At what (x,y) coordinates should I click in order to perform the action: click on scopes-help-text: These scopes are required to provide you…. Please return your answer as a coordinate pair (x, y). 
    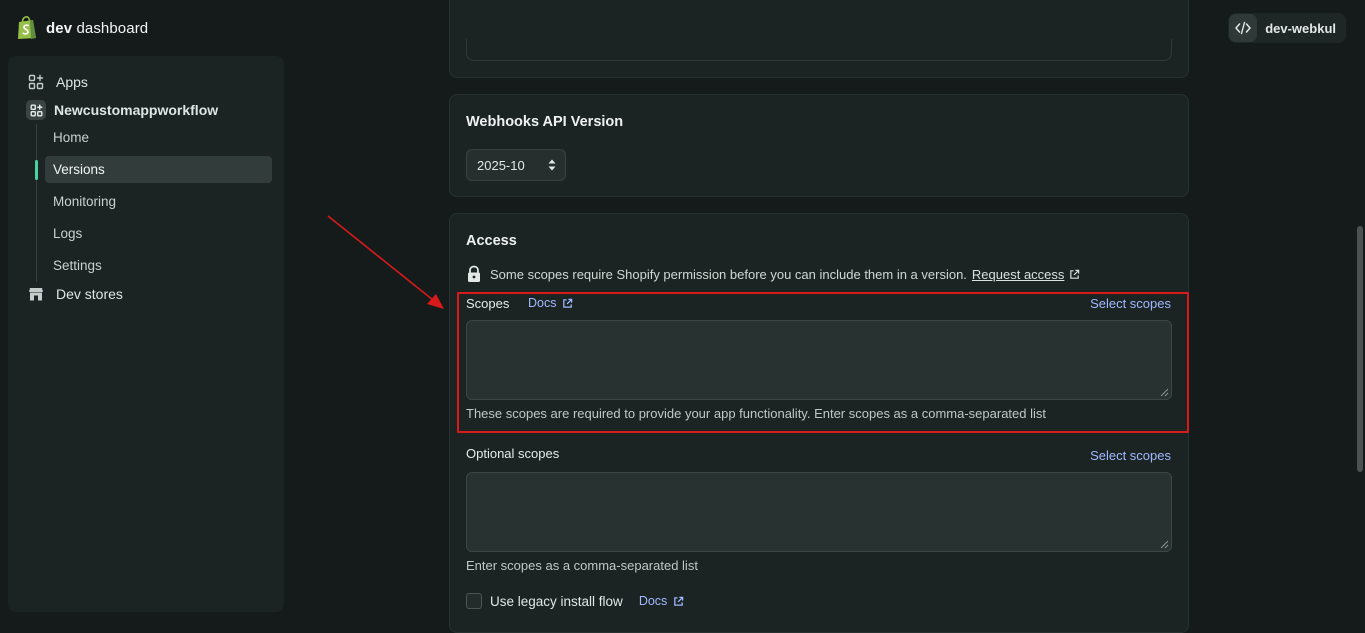
    Looking at the image, I should click on (756, 413).